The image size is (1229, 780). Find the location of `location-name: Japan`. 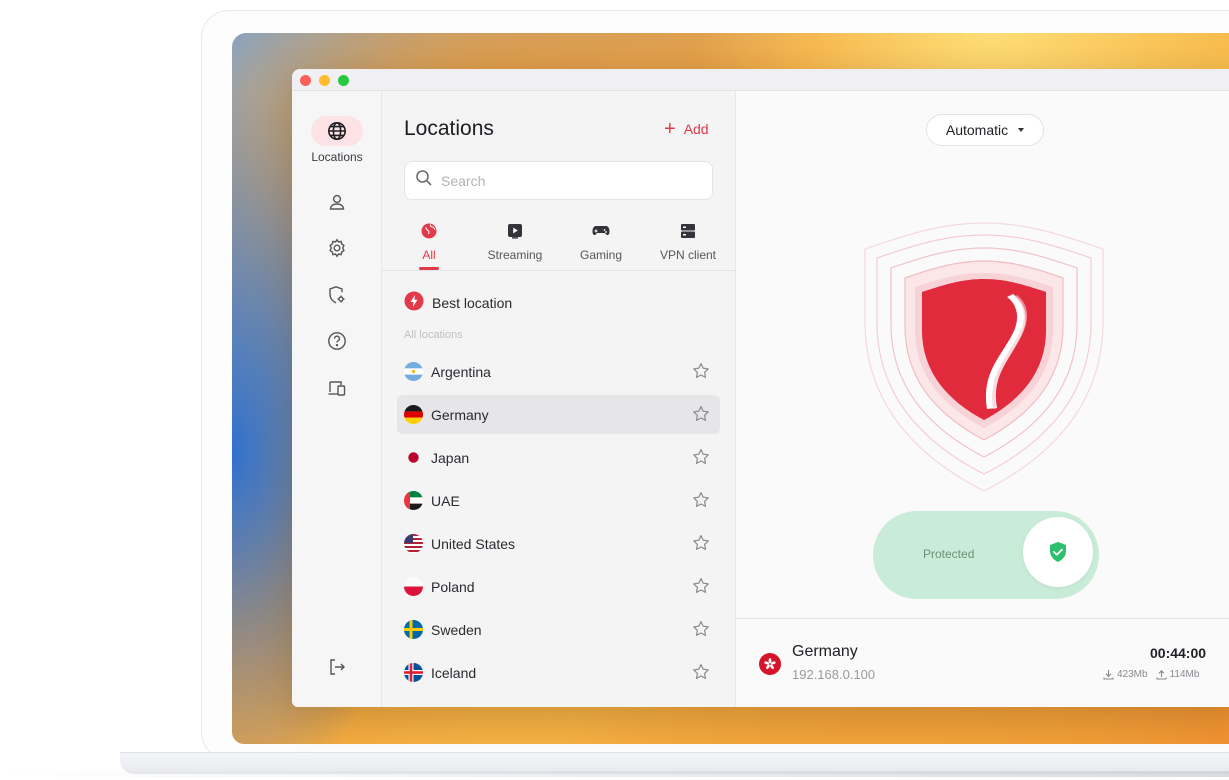

location-name: Japan is located at coordinates (450, 457).